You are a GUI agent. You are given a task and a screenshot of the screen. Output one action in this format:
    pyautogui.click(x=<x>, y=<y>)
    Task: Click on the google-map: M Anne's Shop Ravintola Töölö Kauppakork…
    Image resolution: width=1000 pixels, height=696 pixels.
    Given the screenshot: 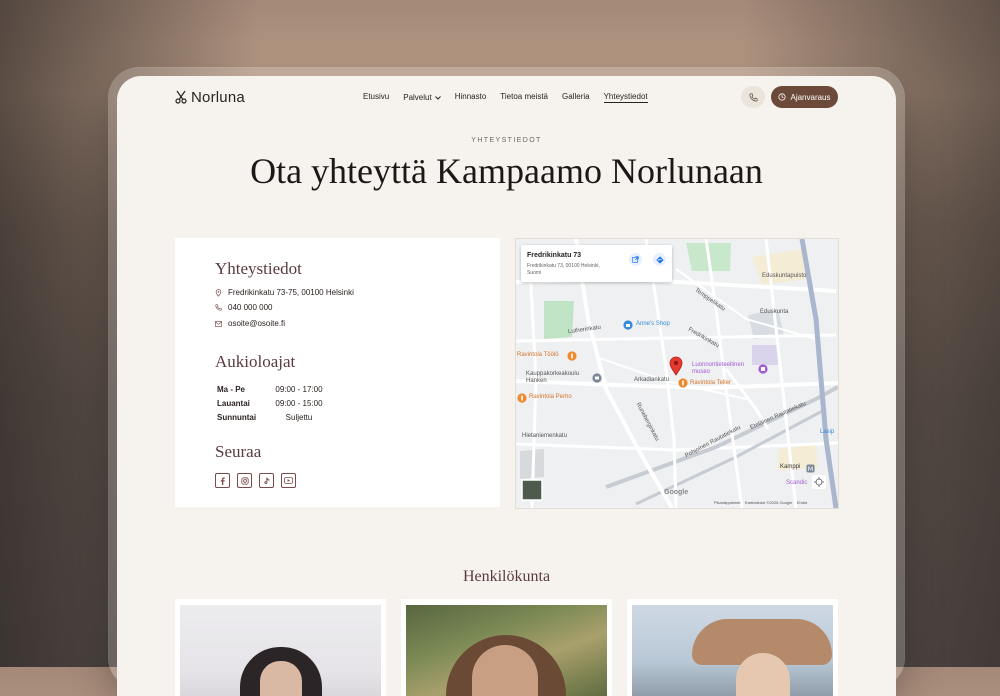 What is the action you would take?
    pyautogui.click(x=677, y=373)
    